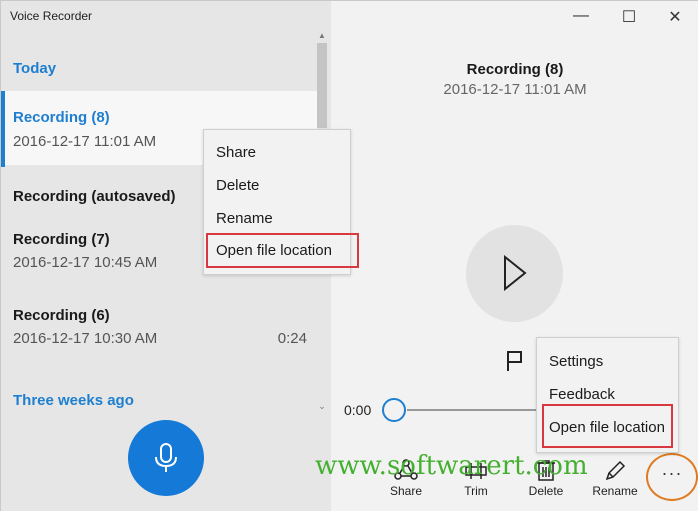 This screenshot has width=698, height=511. Describe the element at coordinates (476, 491) in the screenshot. I see `trim-label: Trim` at that location.